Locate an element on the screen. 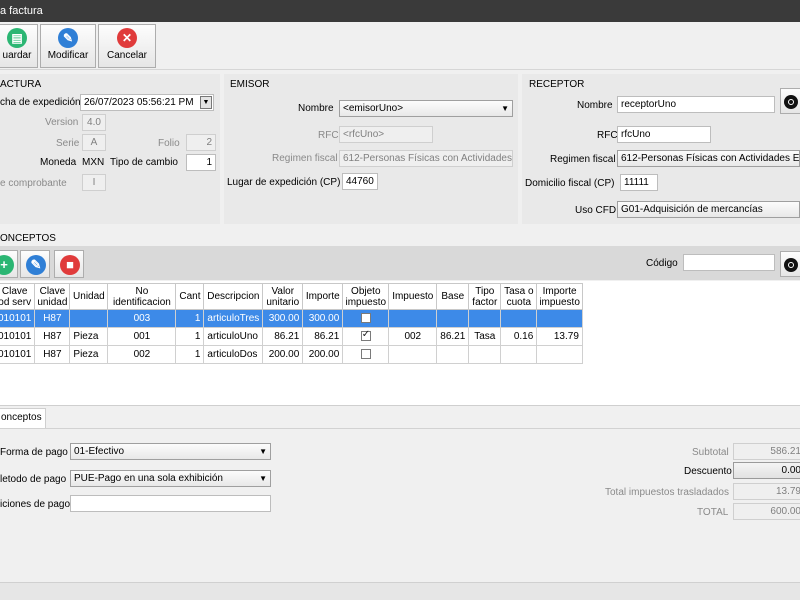  metodo-pago-select: PUE-Pago en una sola exhibición ▼ is located at coordinates (170, 478).